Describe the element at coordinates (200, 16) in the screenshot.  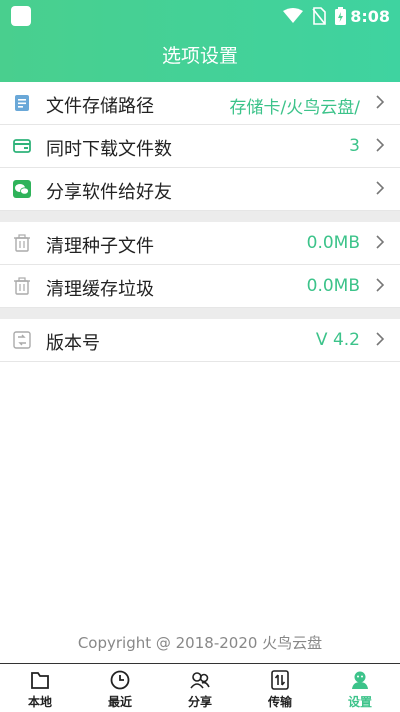
I see `status-bar: 8:08` at that location.